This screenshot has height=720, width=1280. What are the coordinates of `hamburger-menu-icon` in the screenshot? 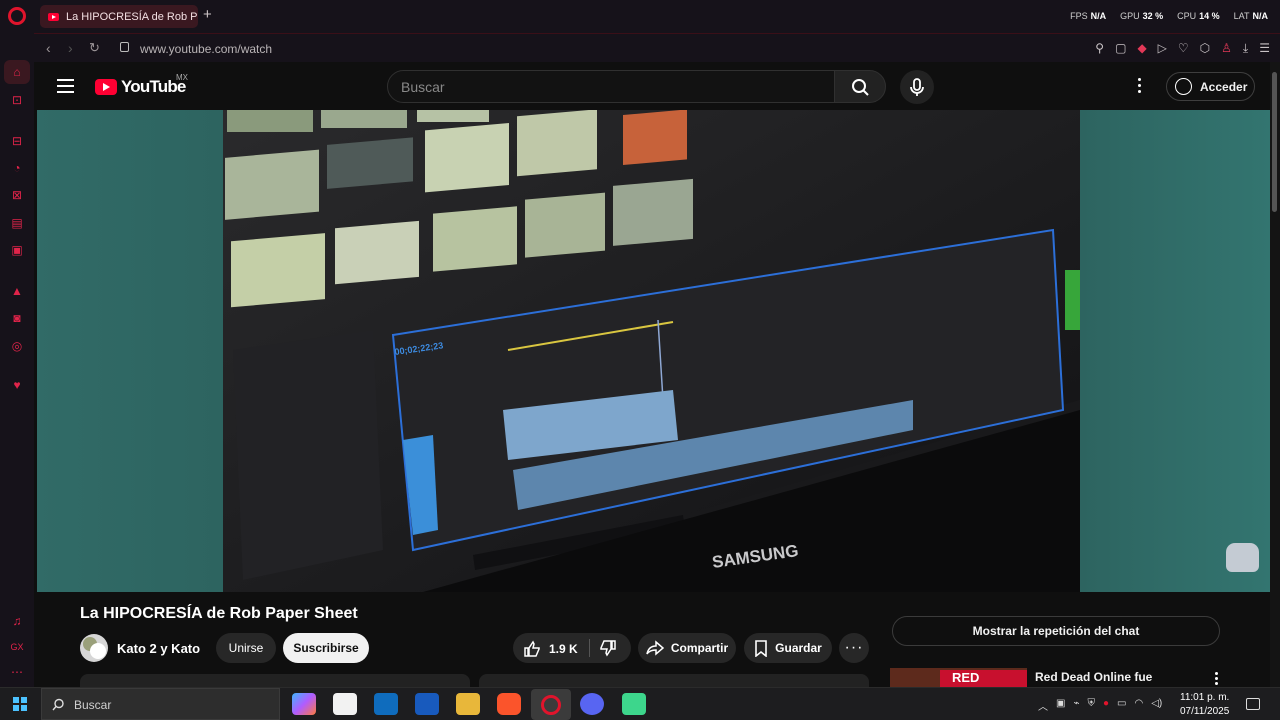 It's located at (65, 86).